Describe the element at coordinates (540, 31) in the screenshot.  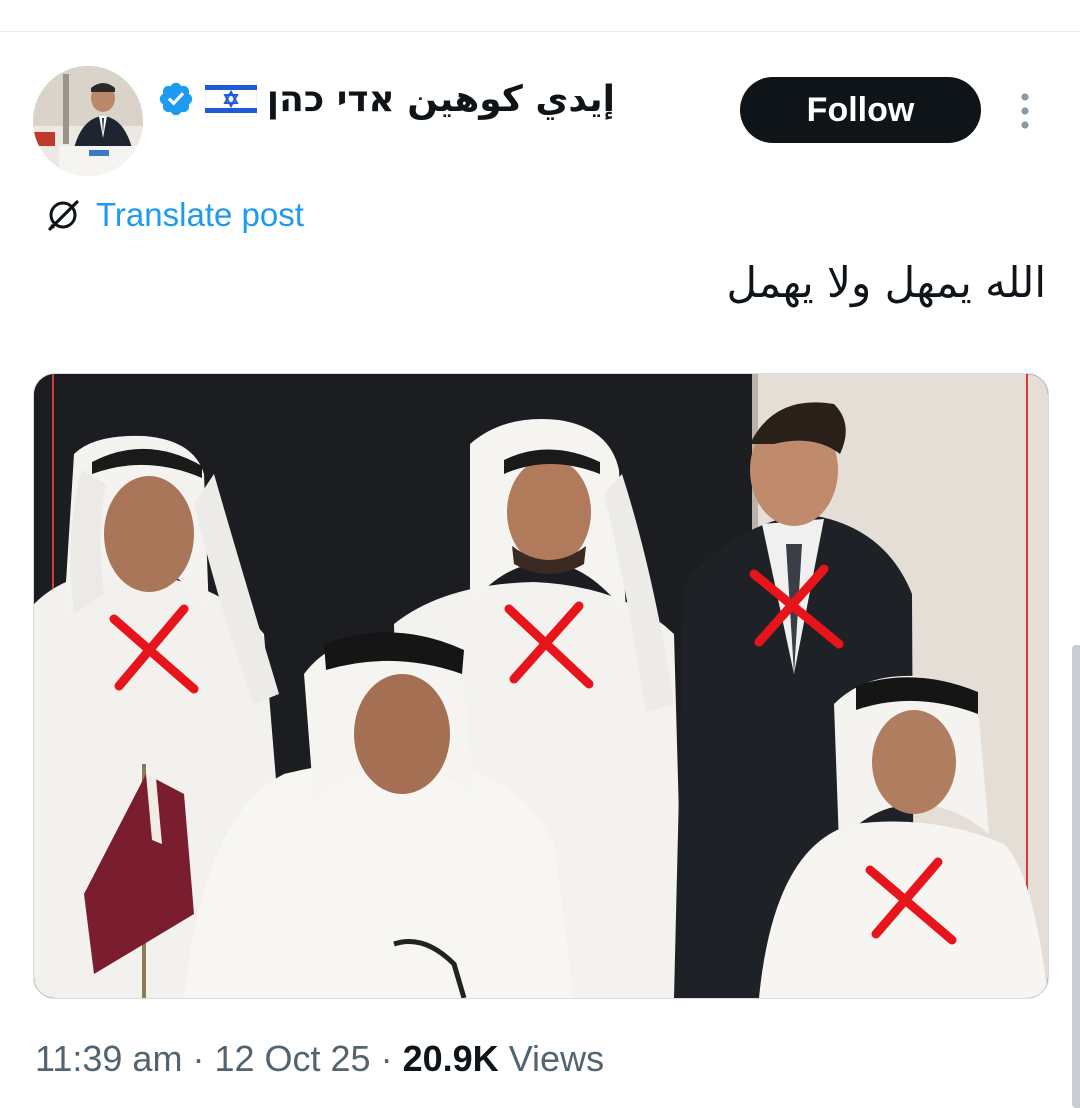
I see `top-divider` at that location.